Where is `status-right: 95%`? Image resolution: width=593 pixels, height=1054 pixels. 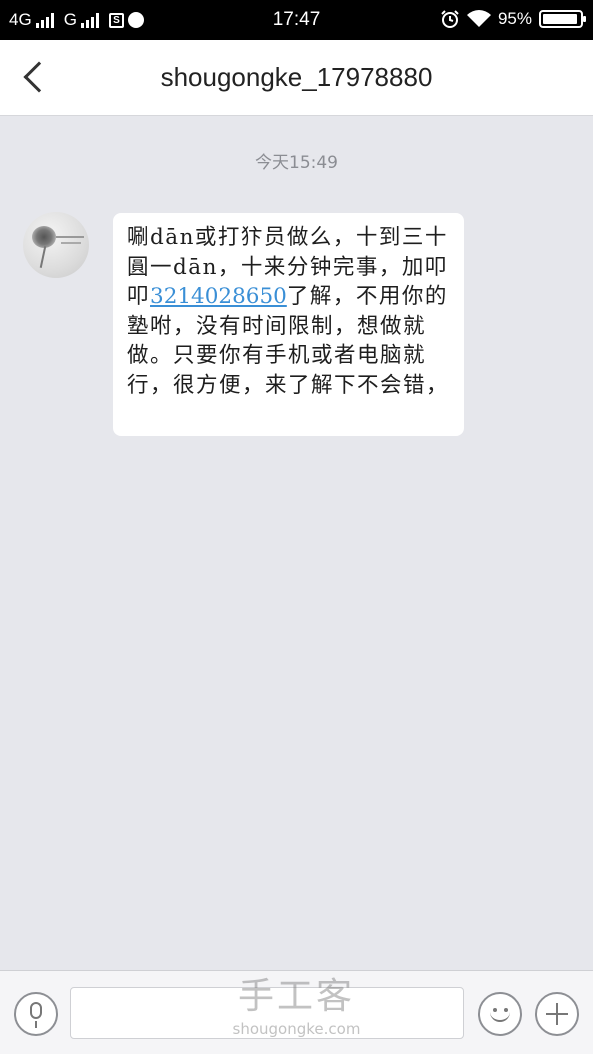 status-right: 95% is located at coordinates (513, 19).